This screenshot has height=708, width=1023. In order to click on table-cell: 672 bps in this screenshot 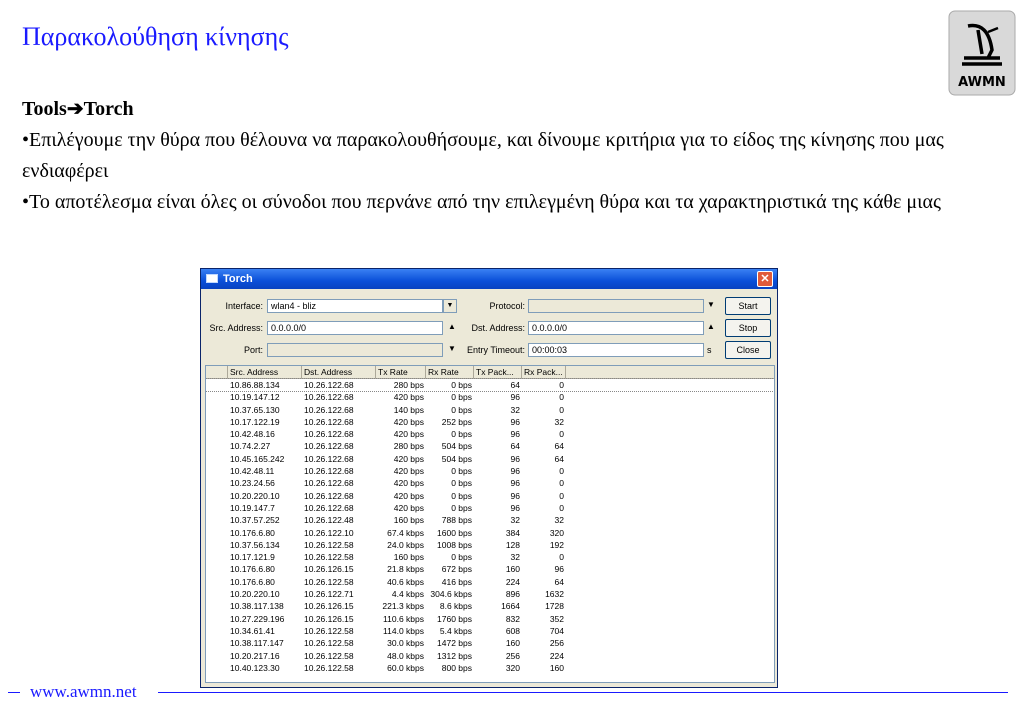, I will do `click(456, 569)`.